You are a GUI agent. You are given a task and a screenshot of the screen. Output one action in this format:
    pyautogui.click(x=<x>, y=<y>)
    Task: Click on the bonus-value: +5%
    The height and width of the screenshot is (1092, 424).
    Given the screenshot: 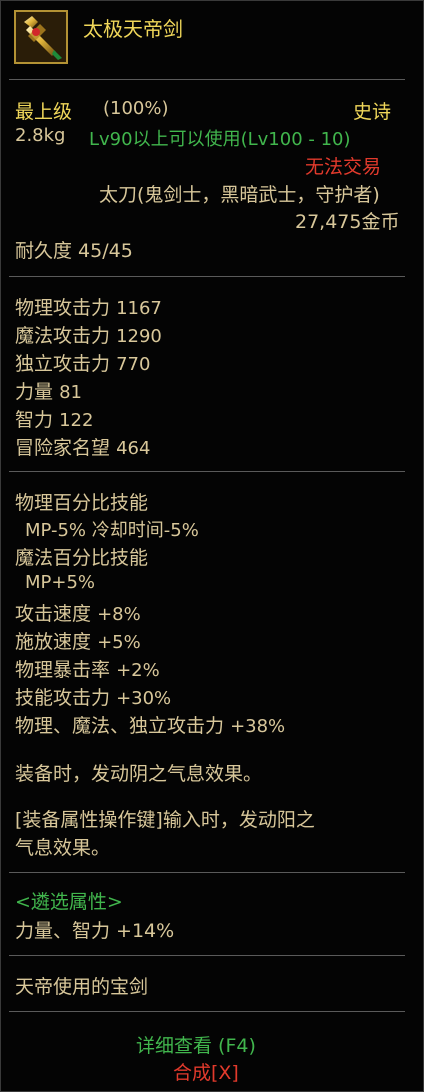 What is the action you would take?
    pyautogui.click(x=119, y=642)
    